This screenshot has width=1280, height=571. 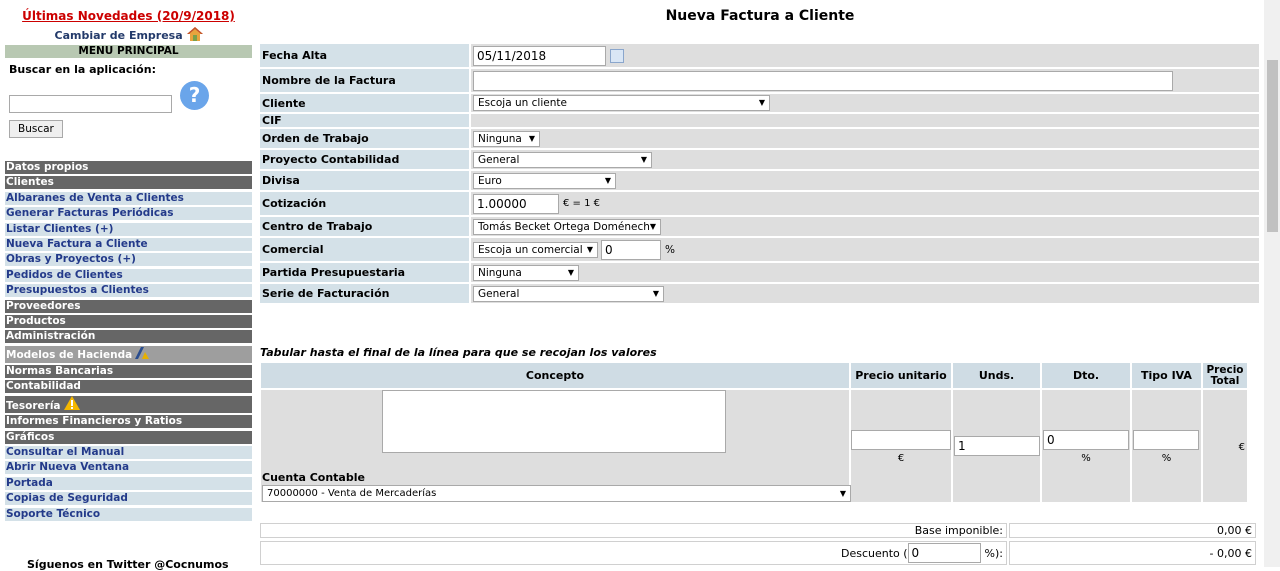 What do you see at coordinates (539, 55) in the screenshot?
I see `fecha-alta-input: 05/11/2018` at bounding box center [539, 55].